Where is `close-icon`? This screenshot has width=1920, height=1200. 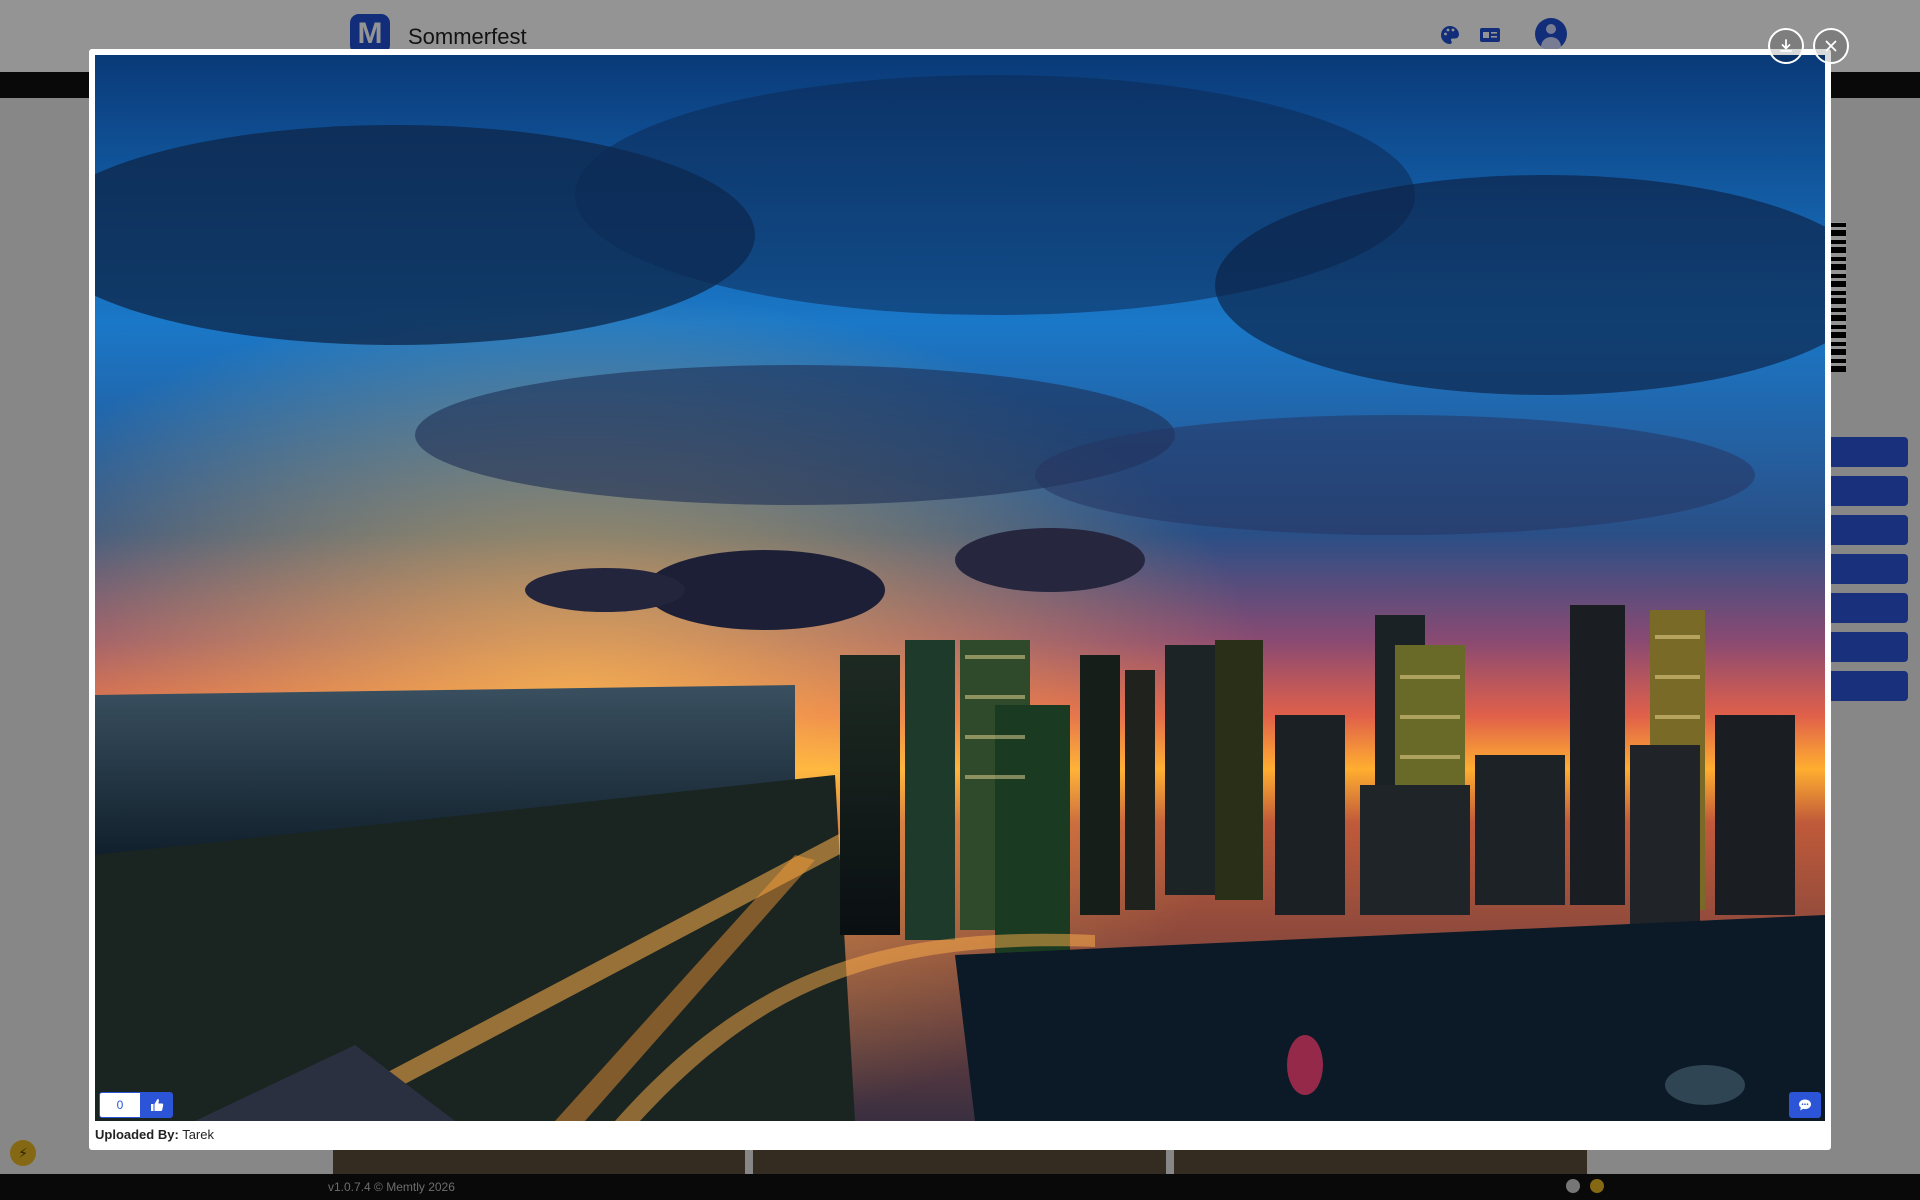 close-icon is located at coordinates (1831, 46).